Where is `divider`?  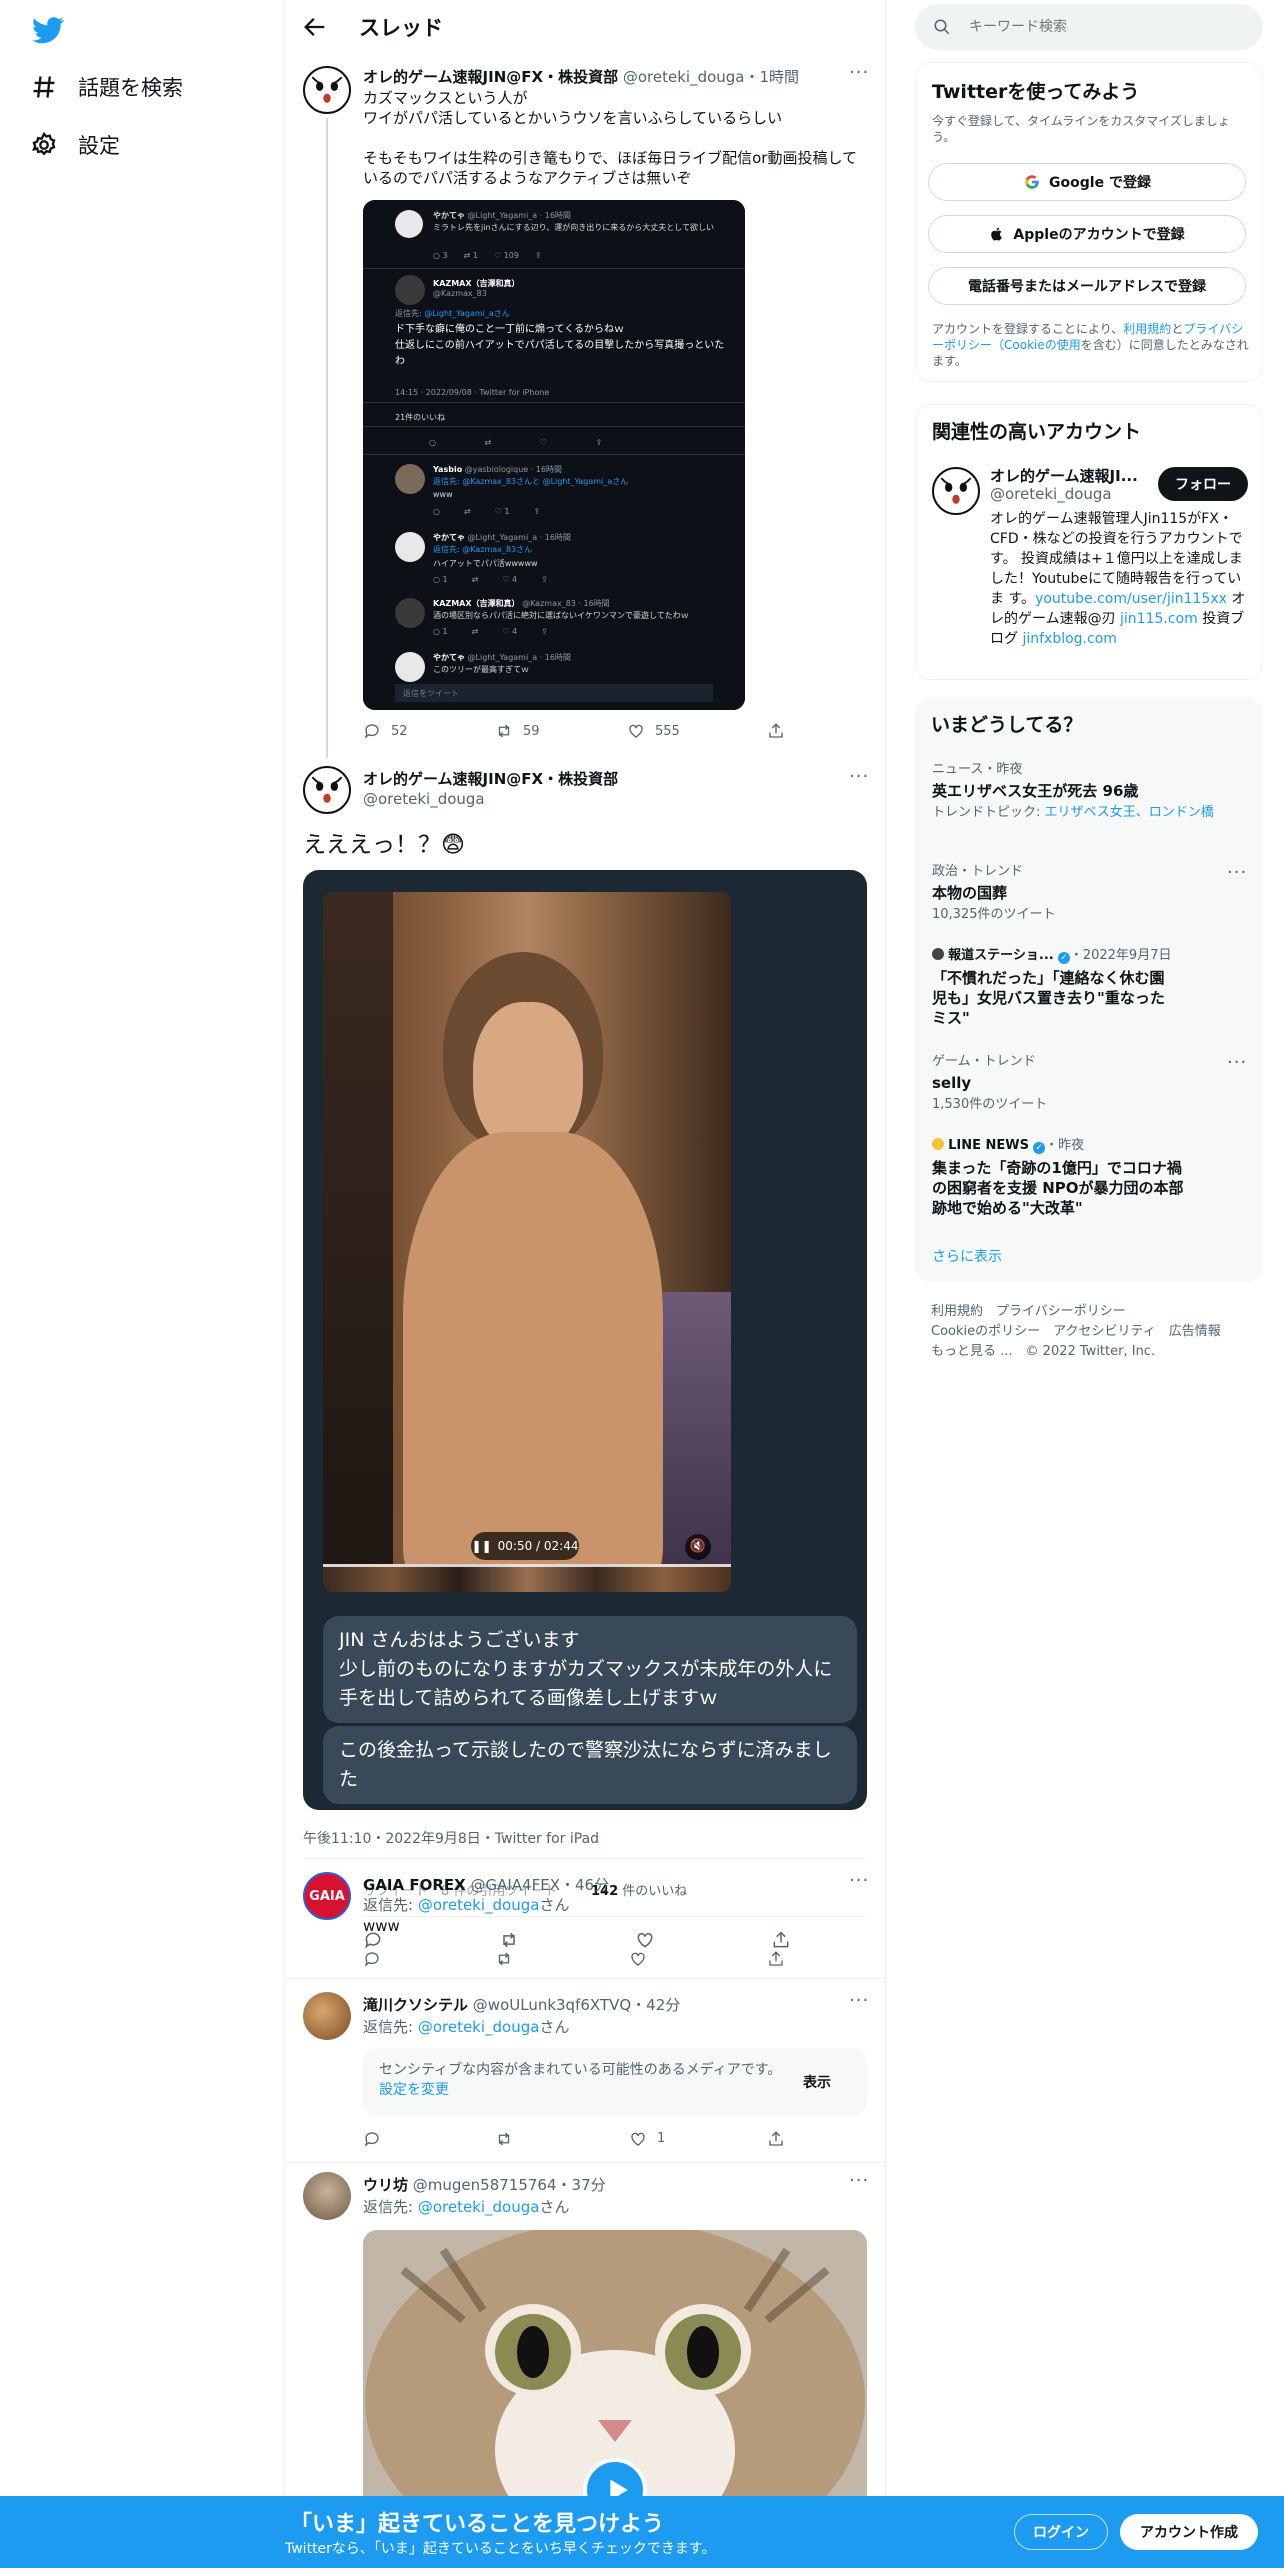
divider is located at coordinates (585, 1858).